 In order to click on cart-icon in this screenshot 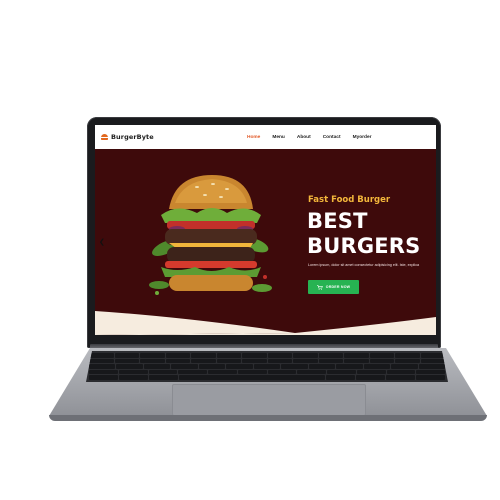, I will do `click(319, 287)`.